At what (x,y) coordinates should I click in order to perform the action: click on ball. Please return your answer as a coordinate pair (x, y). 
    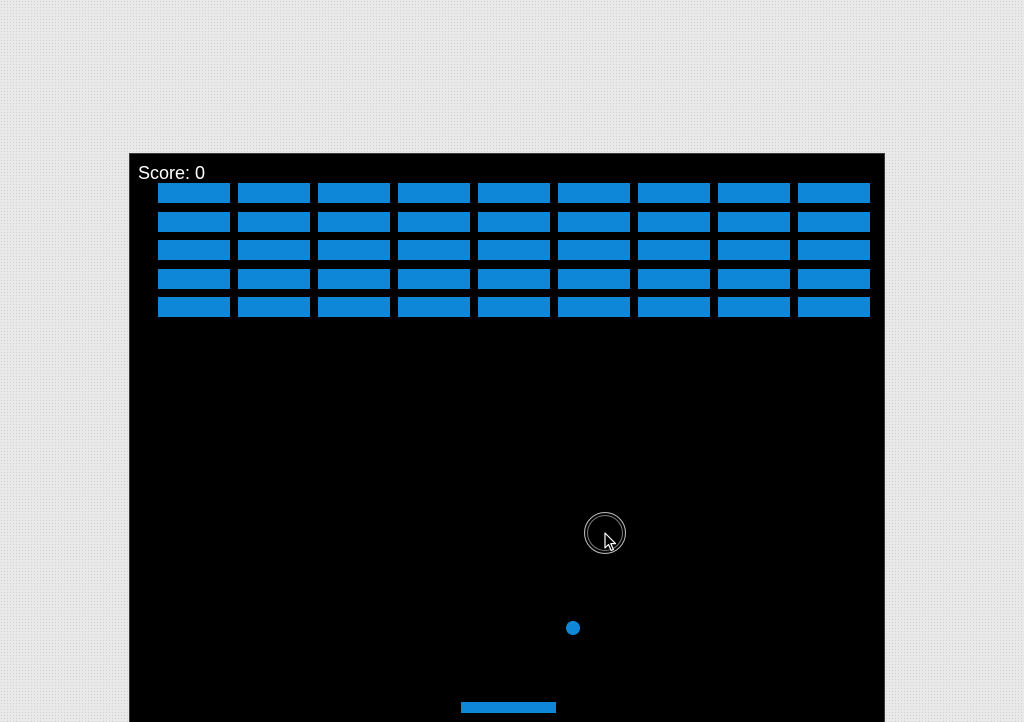
    Looking at the image, I should click on (573, 628).